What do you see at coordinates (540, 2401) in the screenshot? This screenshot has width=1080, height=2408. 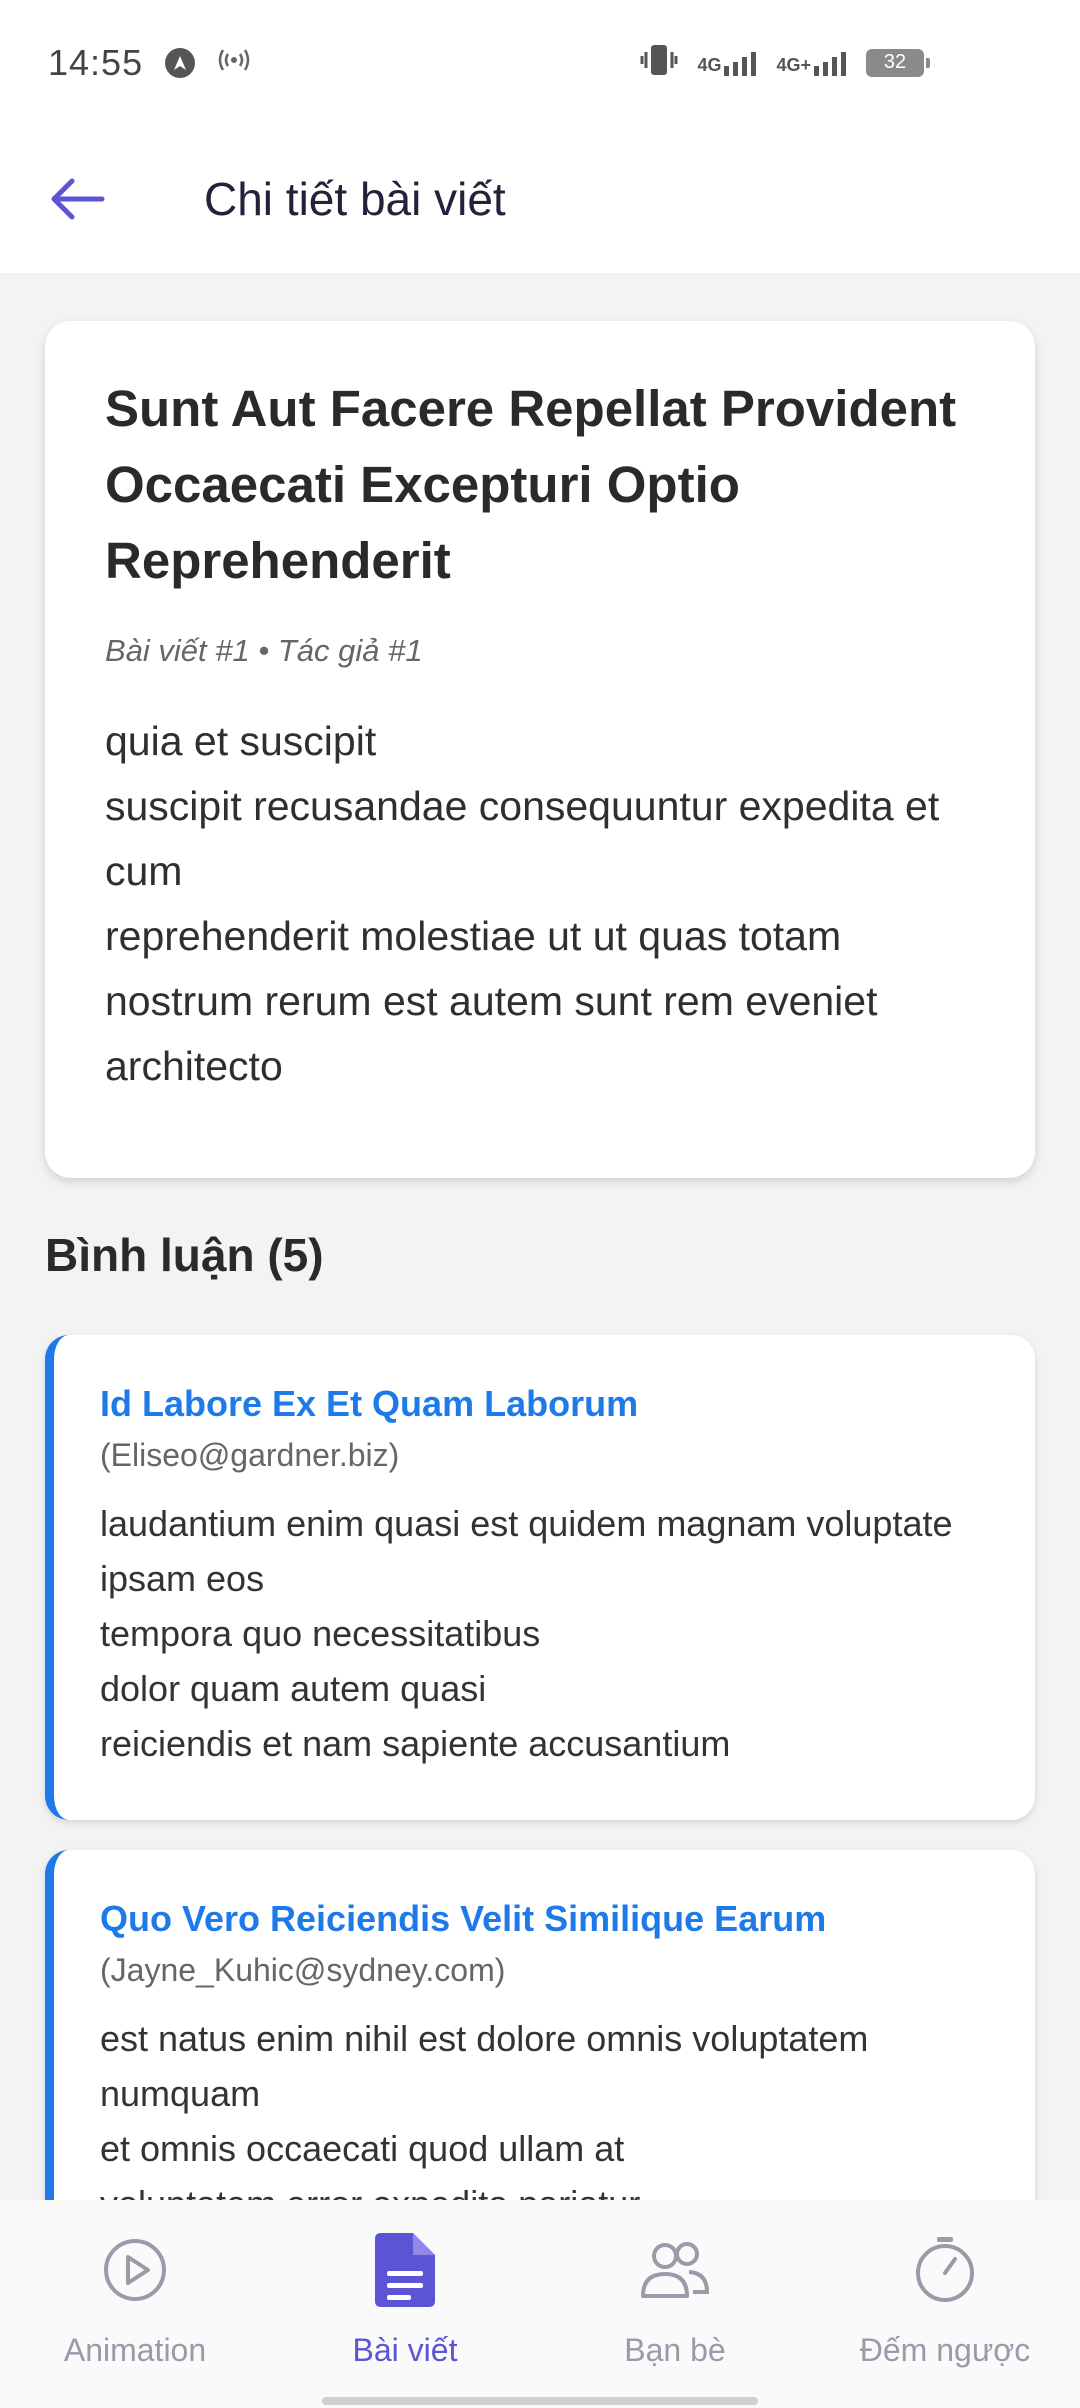 I see `home-indicator` at bounding box center [540, 2401].